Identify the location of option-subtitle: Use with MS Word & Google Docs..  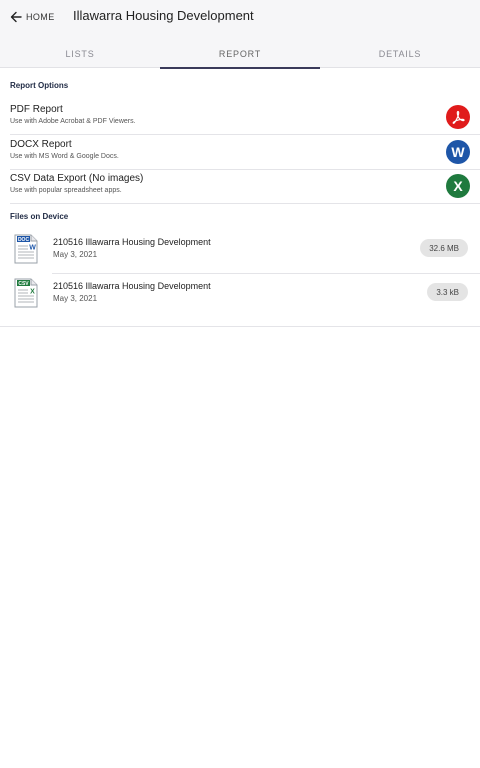
(64, 156).